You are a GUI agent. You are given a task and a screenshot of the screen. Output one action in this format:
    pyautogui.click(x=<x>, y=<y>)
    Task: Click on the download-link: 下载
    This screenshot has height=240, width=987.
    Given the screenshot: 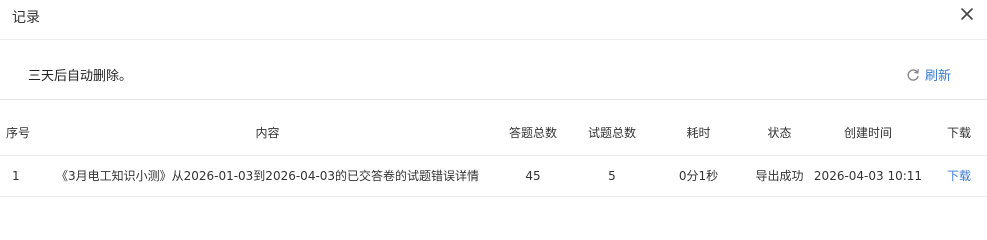 What is the action you would take?
    pyautogui.click(x=959, y=176)
    